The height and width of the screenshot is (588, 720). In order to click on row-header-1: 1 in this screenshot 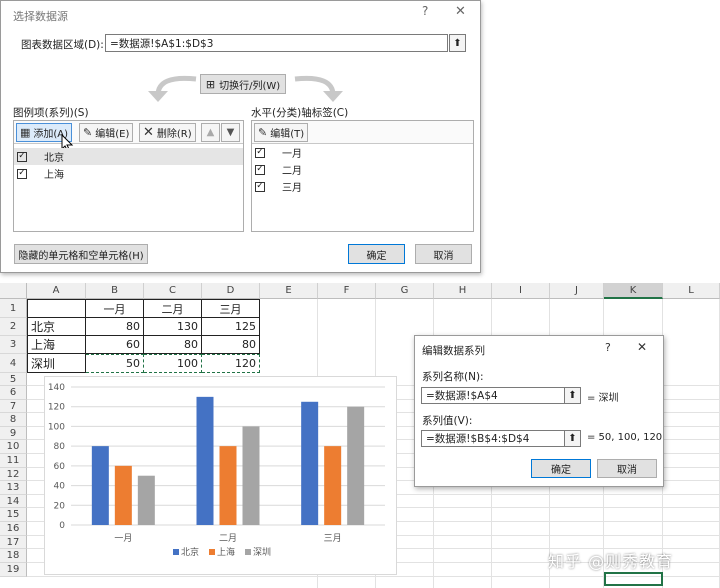, I will do `click(13, 308)`.